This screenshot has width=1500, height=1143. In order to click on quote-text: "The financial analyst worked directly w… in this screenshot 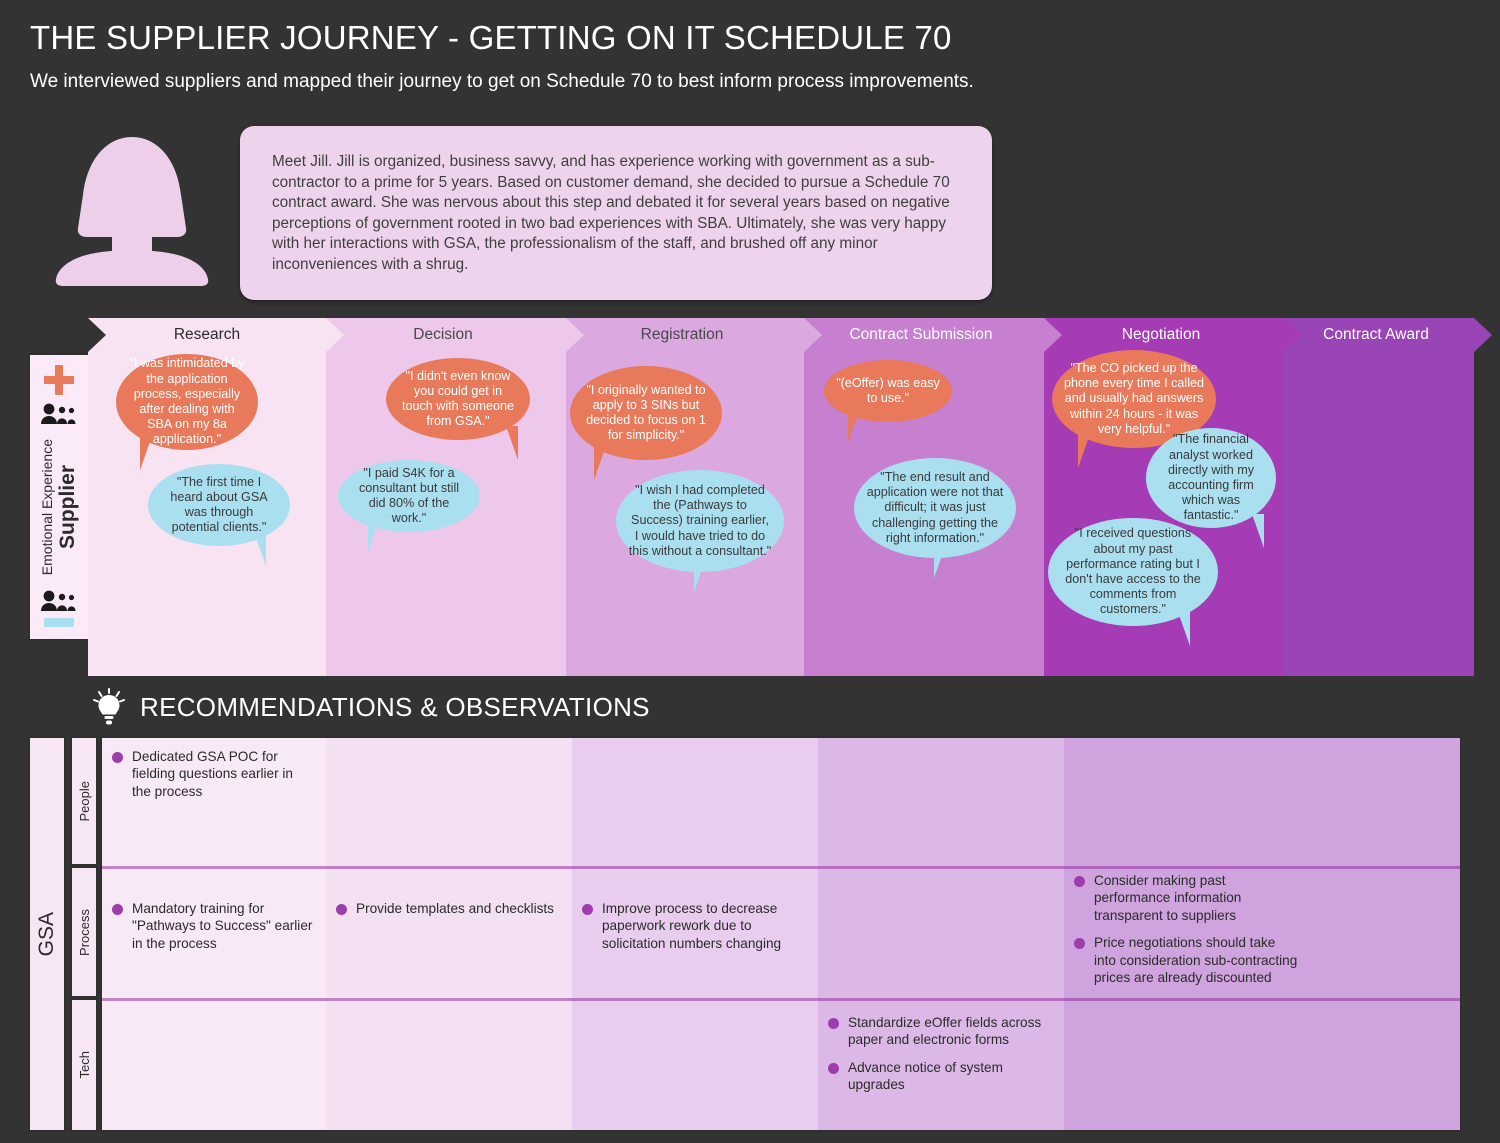, I will do `click(1211, 477)`.